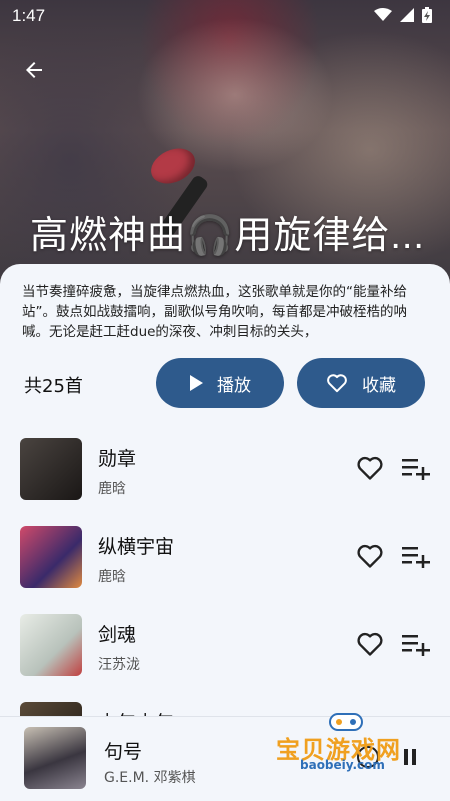 The width and height of the screenshot is (450, 801). I want to click on favorite-playlist-button: 收藏, so click(361, 383).